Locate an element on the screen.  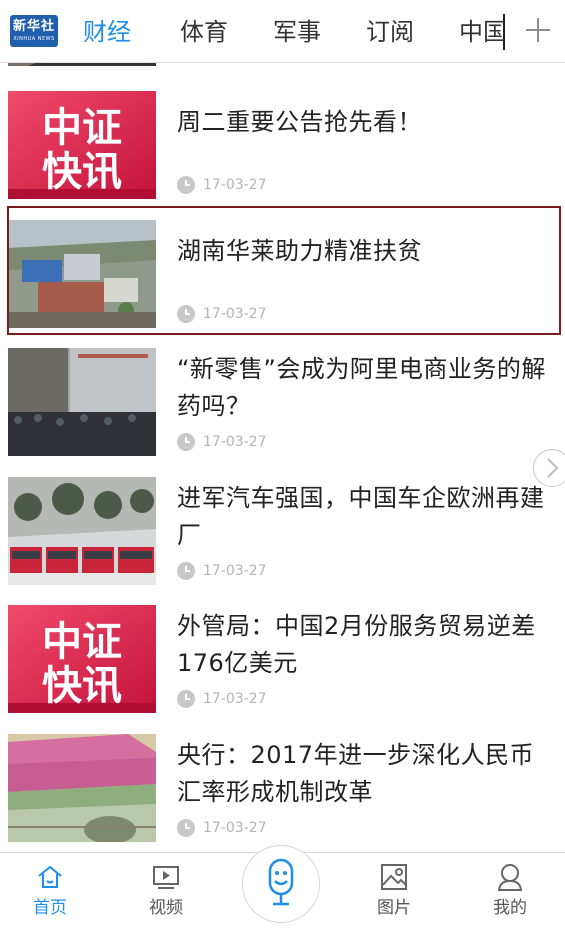
tab-caijing: 财经 is located at coordinates (107, 32).